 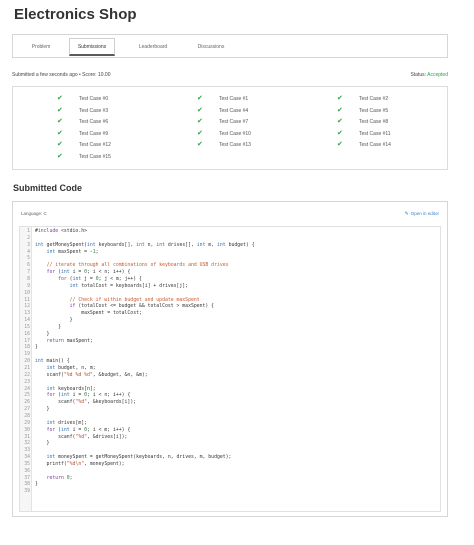 What do you see at coordinates (235, 133) in the screenshot?
I see `test-case-label: Test Case #10` at bounding box center [235, 133].